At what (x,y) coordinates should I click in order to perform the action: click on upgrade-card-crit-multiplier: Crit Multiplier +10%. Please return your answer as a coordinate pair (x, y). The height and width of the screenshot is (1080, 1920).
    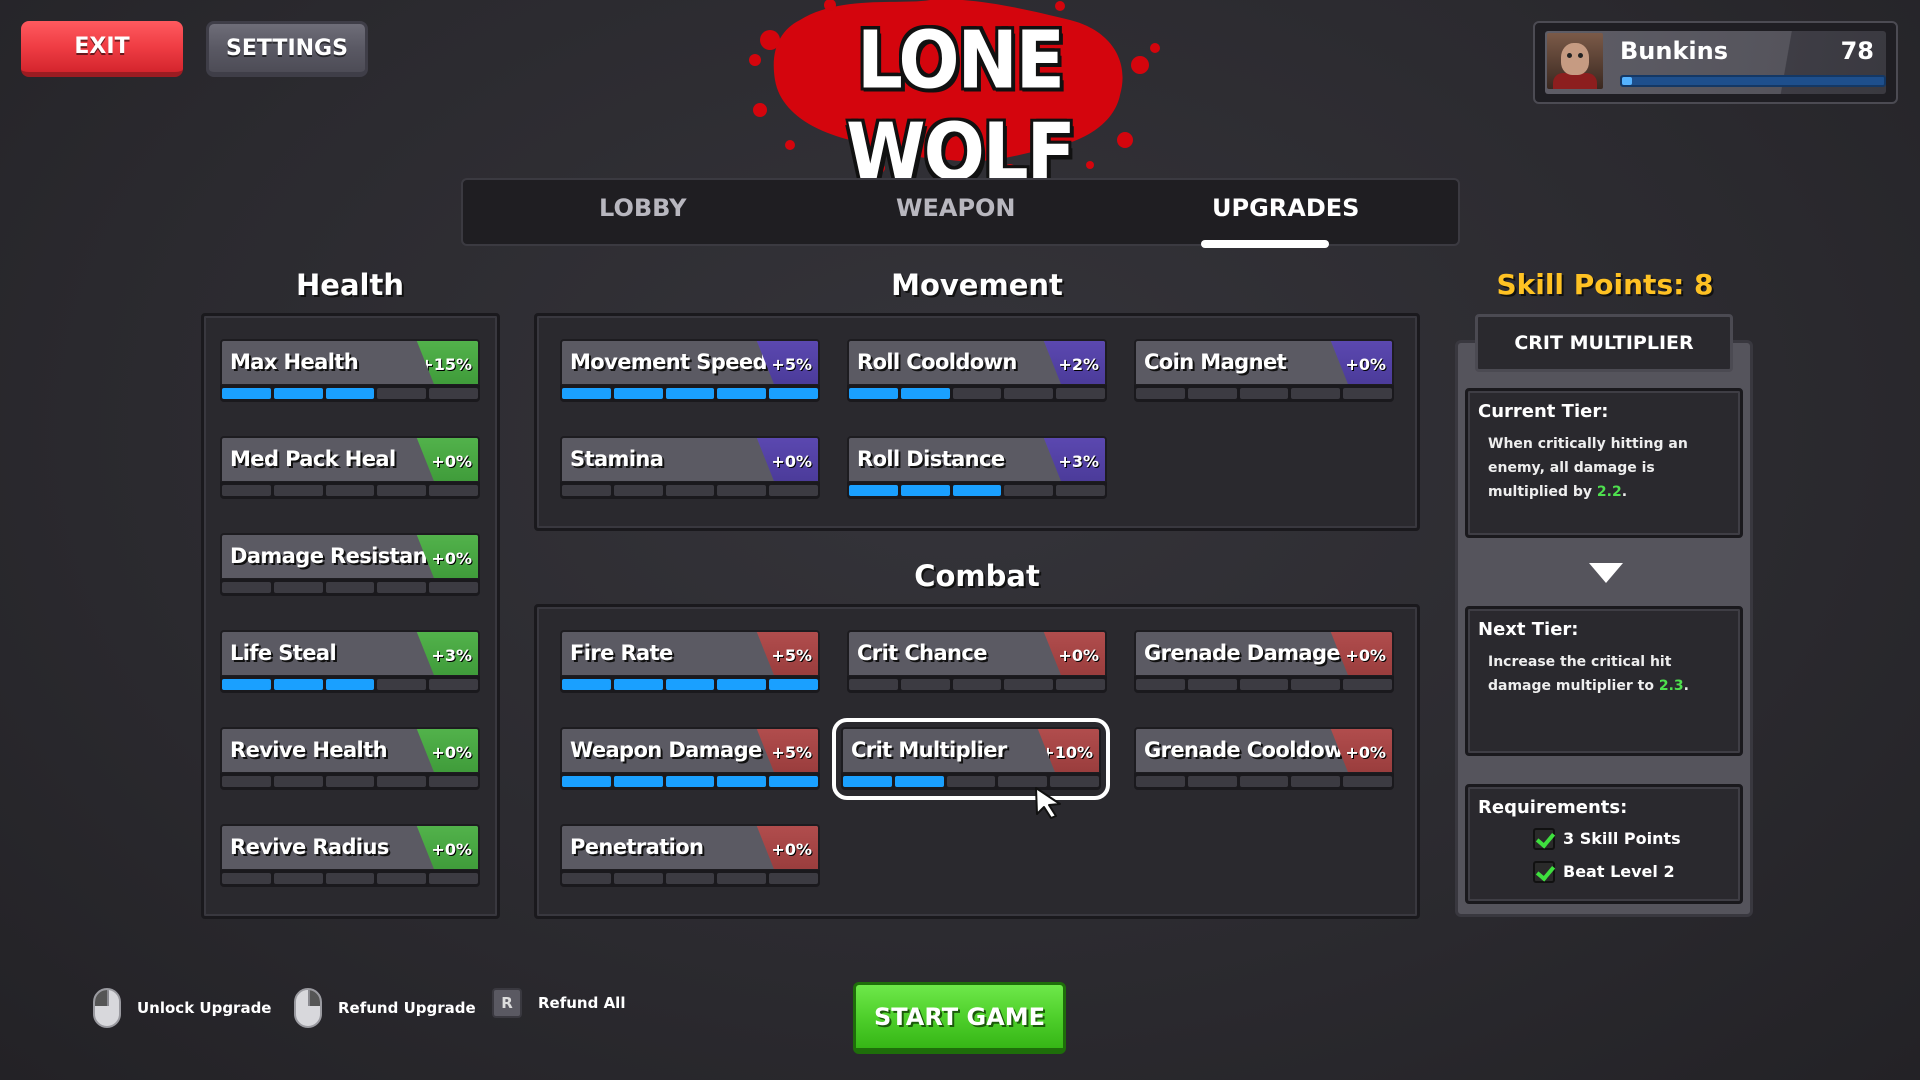
    Looking at the image, I should click on (971, 759).